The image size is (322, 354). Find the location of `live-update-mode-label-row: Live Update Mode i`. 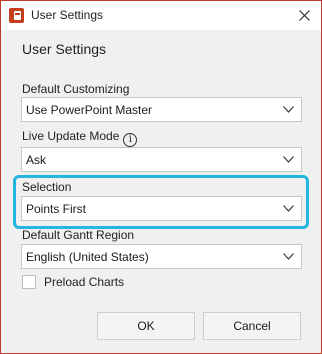

live-update-mode-label-row: Live Update Mode i is located at coordinates (80, 138).